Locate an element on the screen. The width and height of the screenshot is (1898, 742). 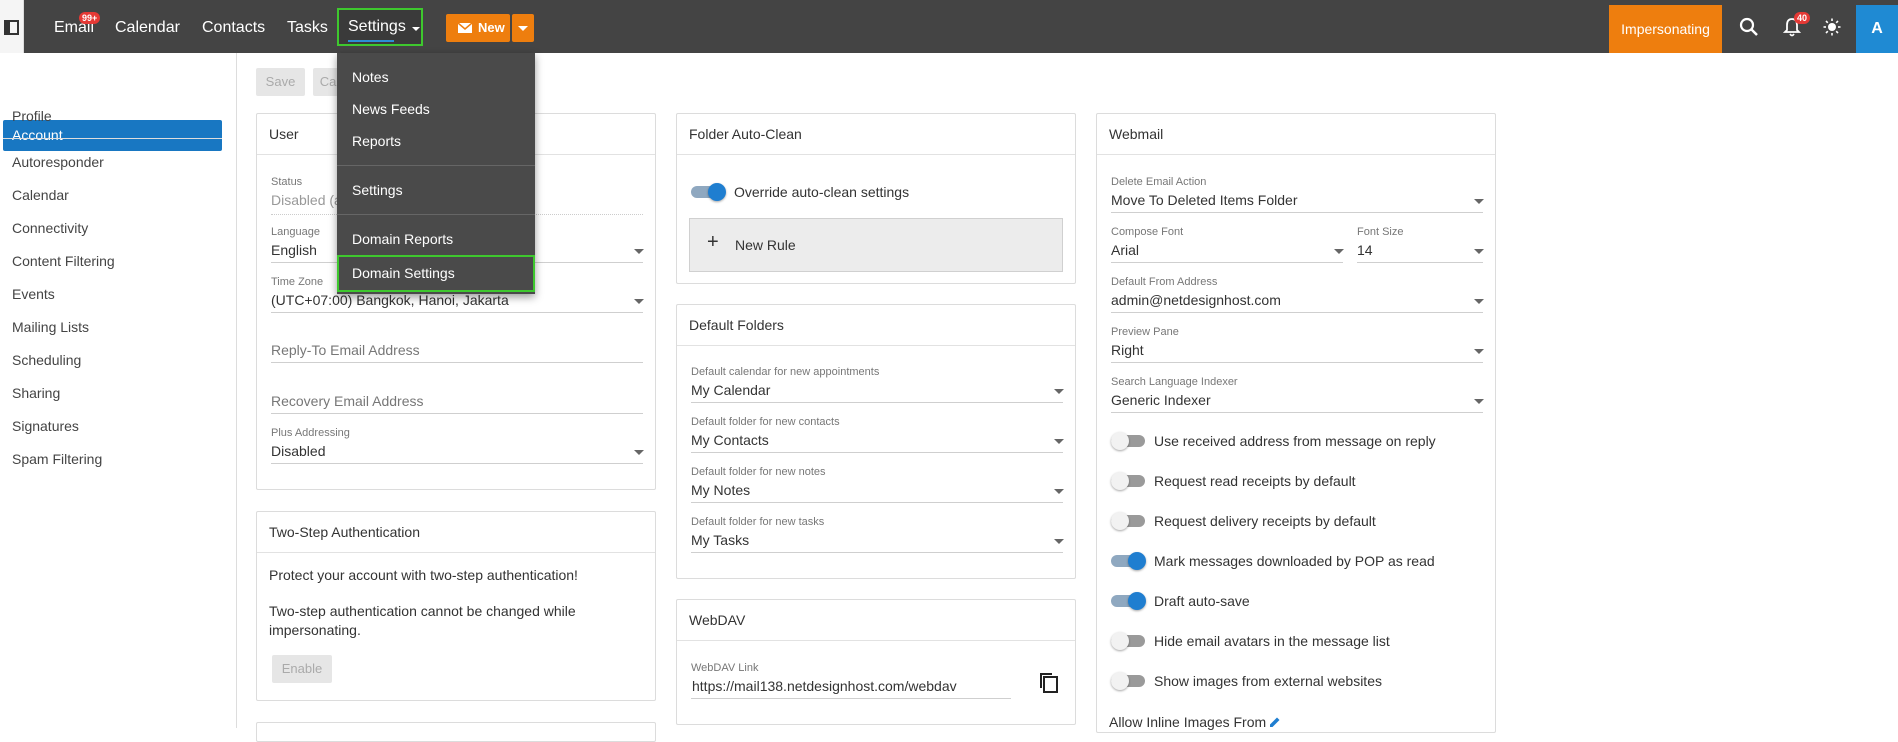
sidebar-item-connectivity: Connectivity is located at coordinates (50, 228).